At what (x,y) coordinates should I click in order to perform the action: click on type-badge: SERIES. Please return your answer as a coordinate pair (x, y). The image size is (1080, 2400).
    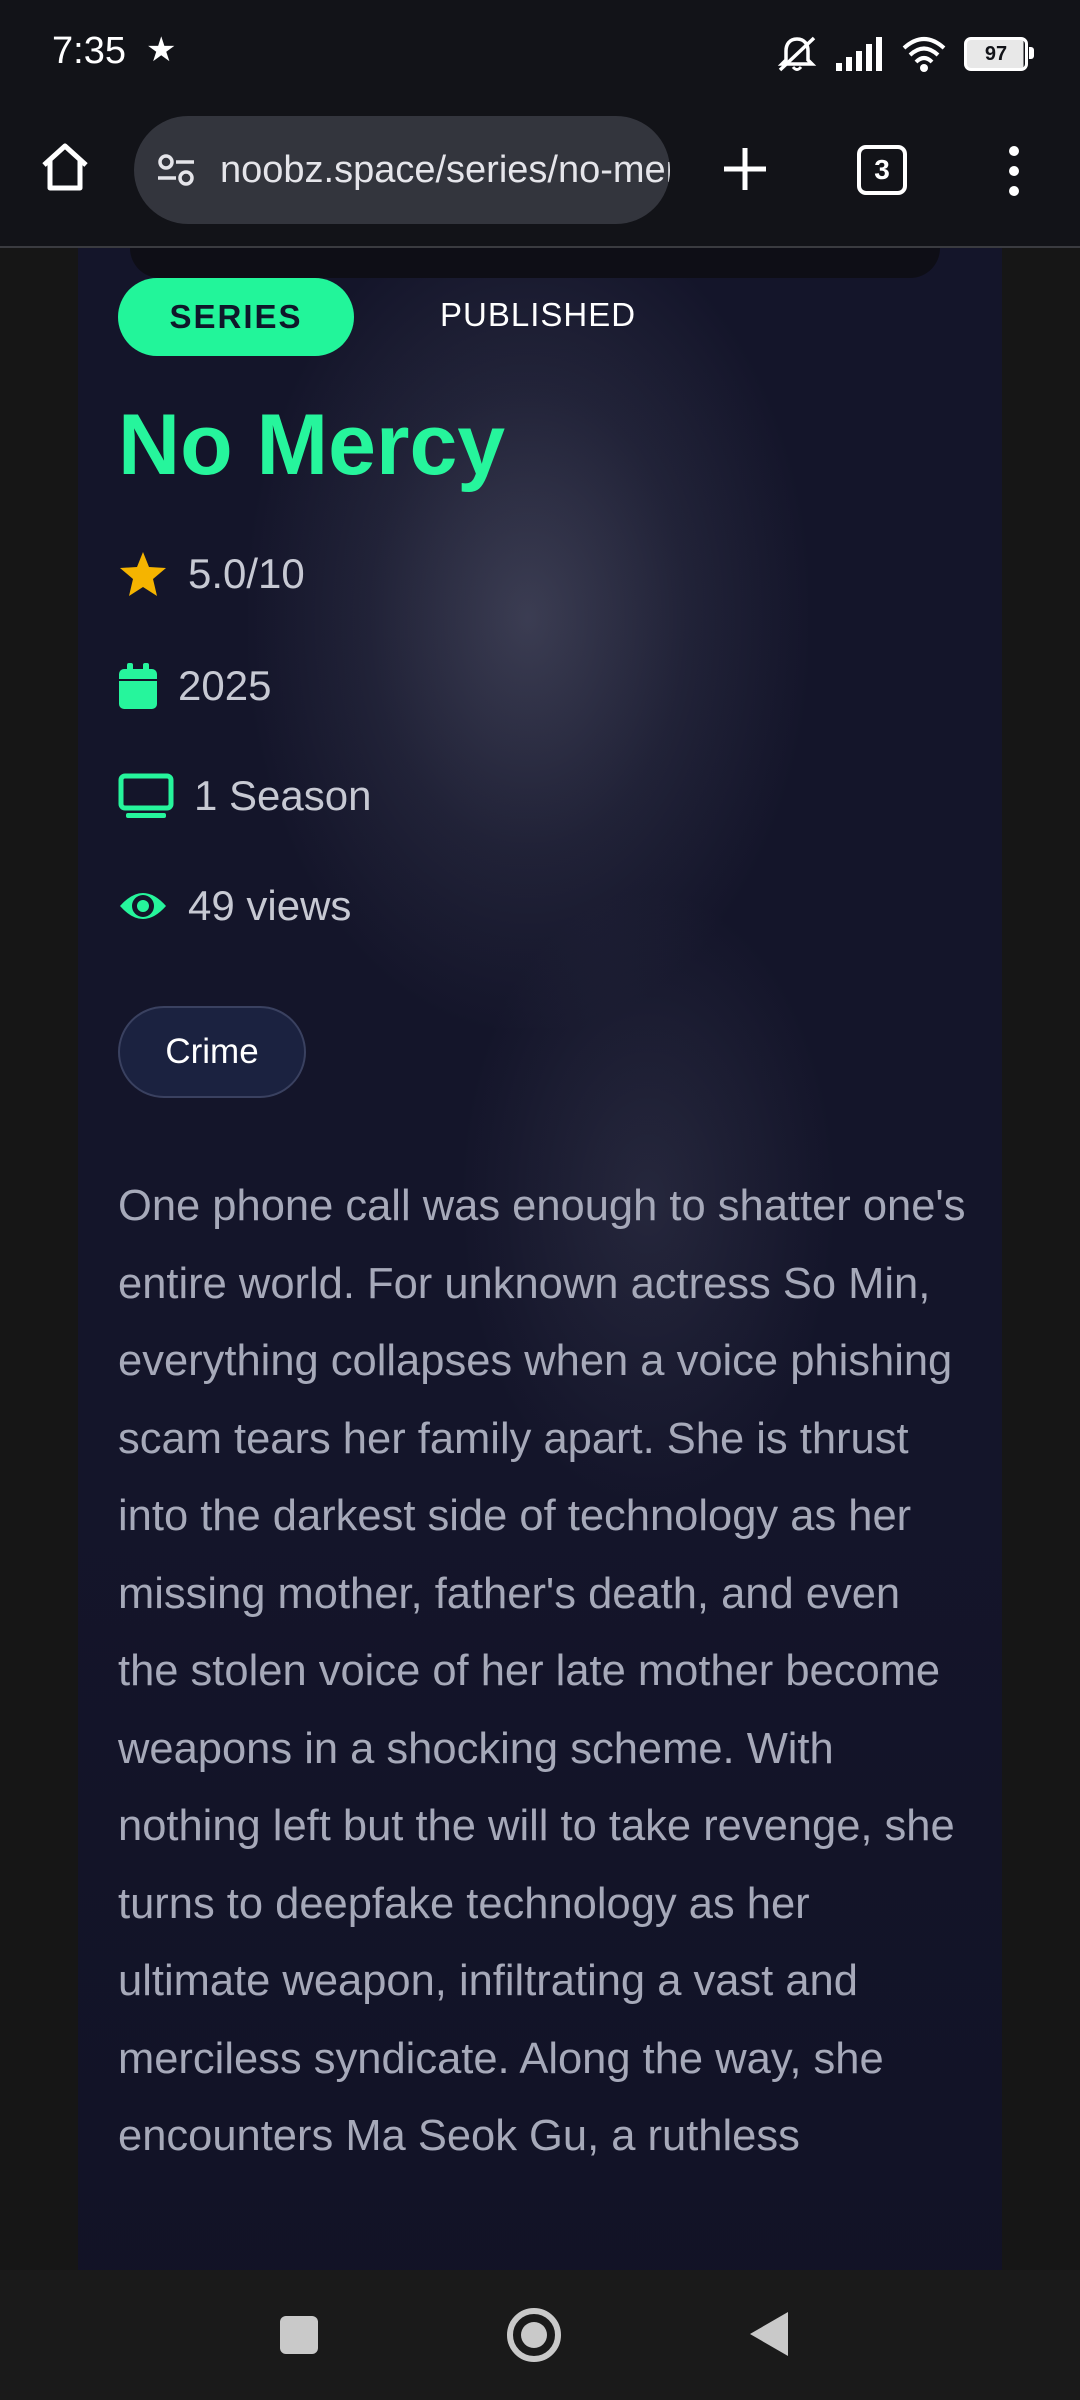
    Looking at the image, I should click on (236, 317).